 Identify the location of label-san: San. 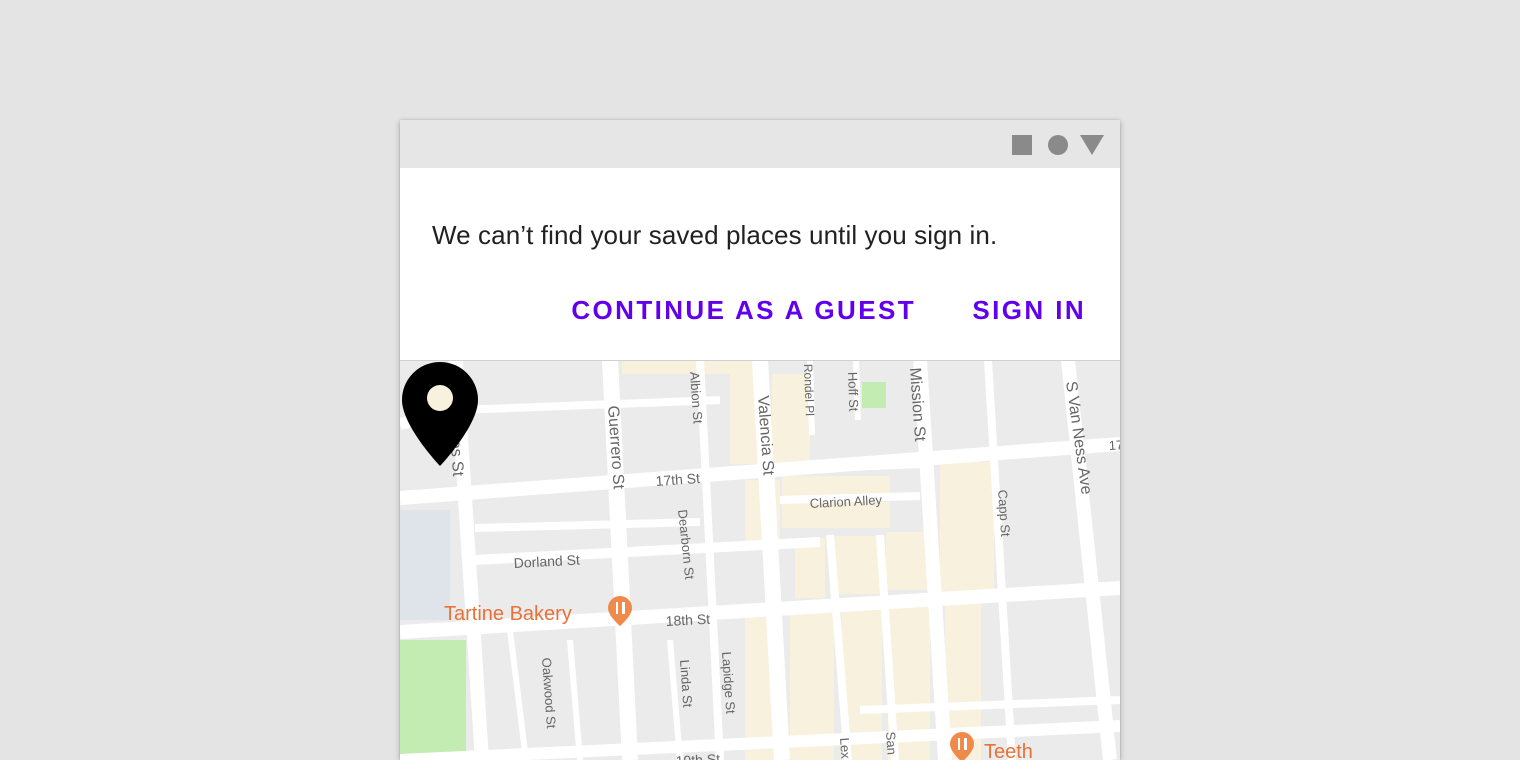
(891, 743).